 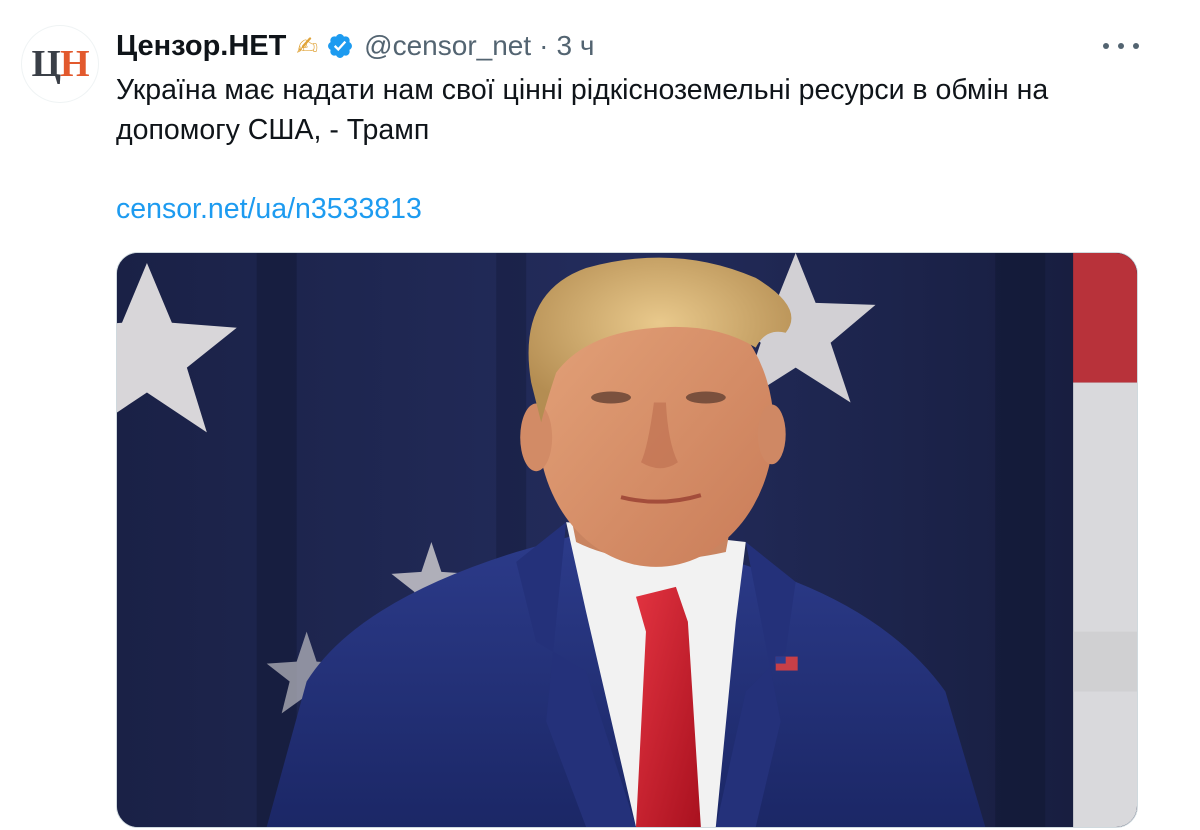 I want to click on tweet-header: Цензор.НЕТ ✍ @censor_net · 3 ч, so click(x=355, y=46).